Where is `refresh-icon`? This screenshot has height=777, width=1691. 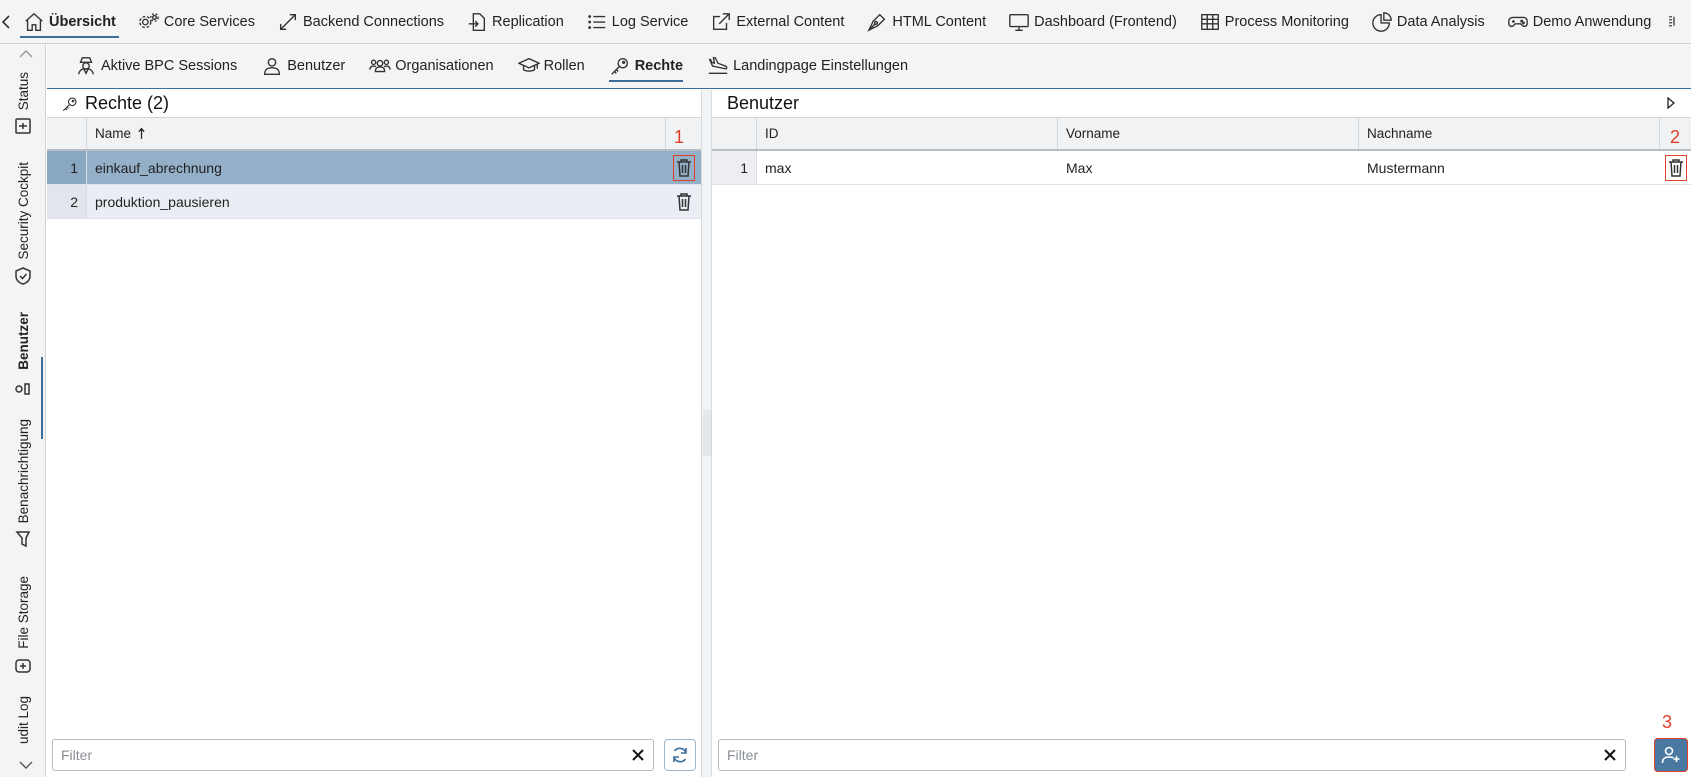
refresh-icon is located at coordinates (680, 755).